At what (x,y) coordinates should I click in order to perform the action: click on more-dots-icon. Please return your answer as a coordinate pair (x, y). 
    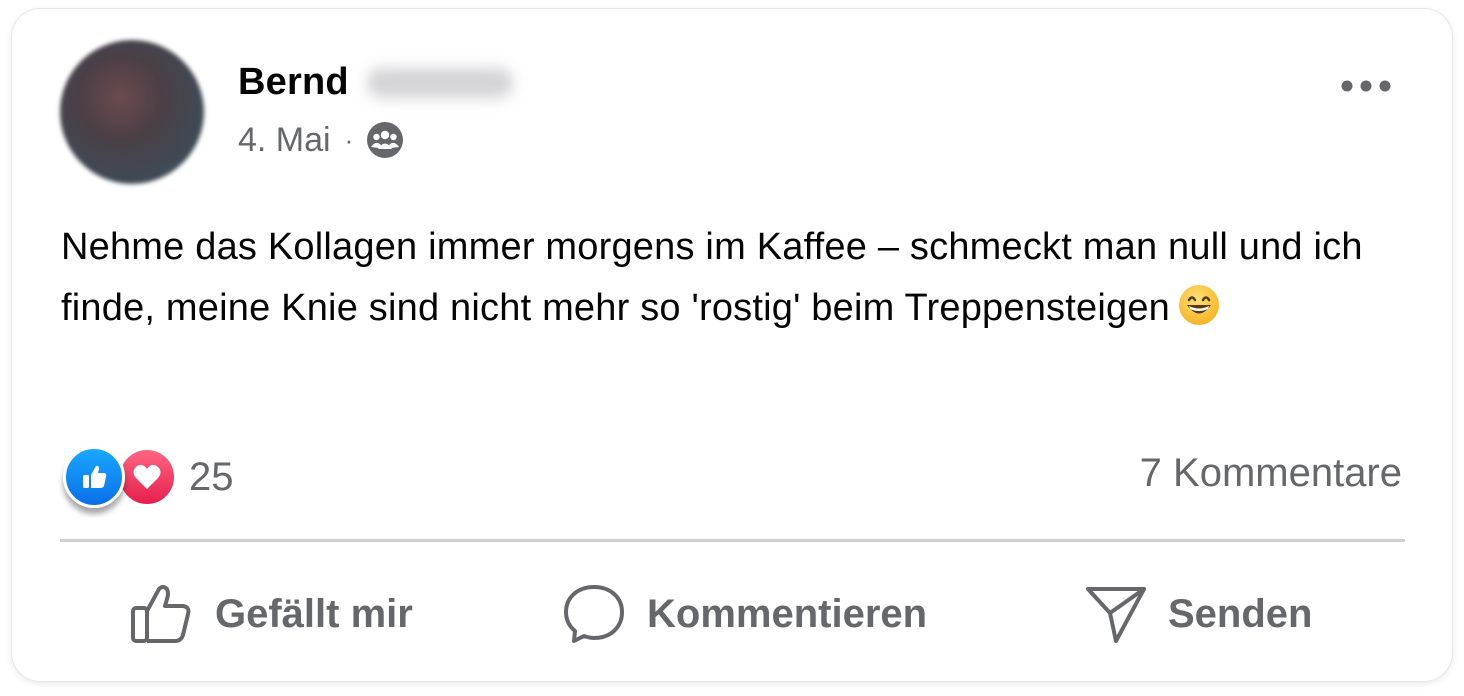
    Looking at the image, I should click on (1366, 86).